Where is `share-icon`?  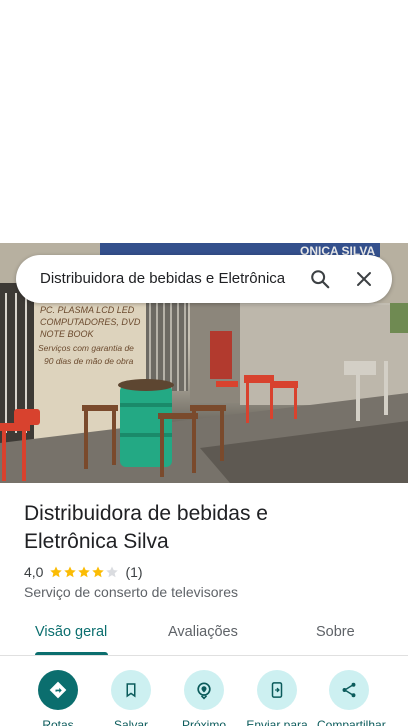
share-icon is located at coordinates (349, 690).